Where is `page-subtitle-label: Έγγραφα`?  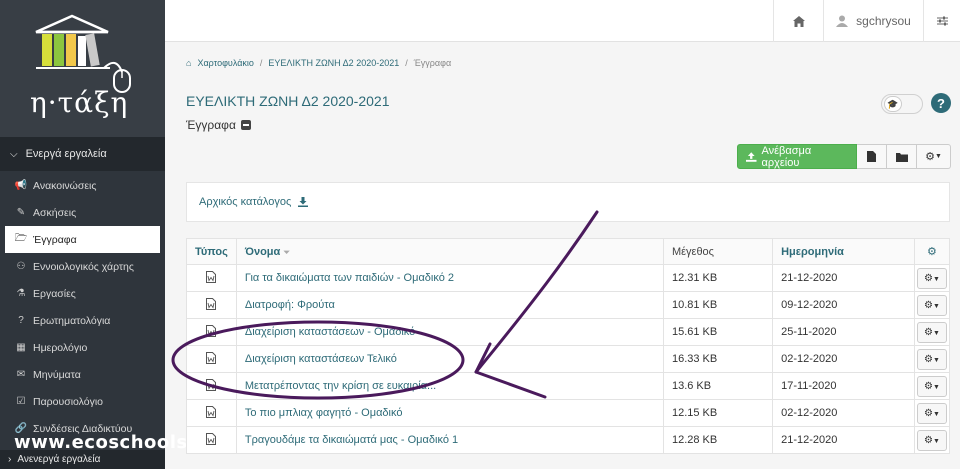
page-subtitle-label: Έγγραφα is located at coordinates (211, 125).